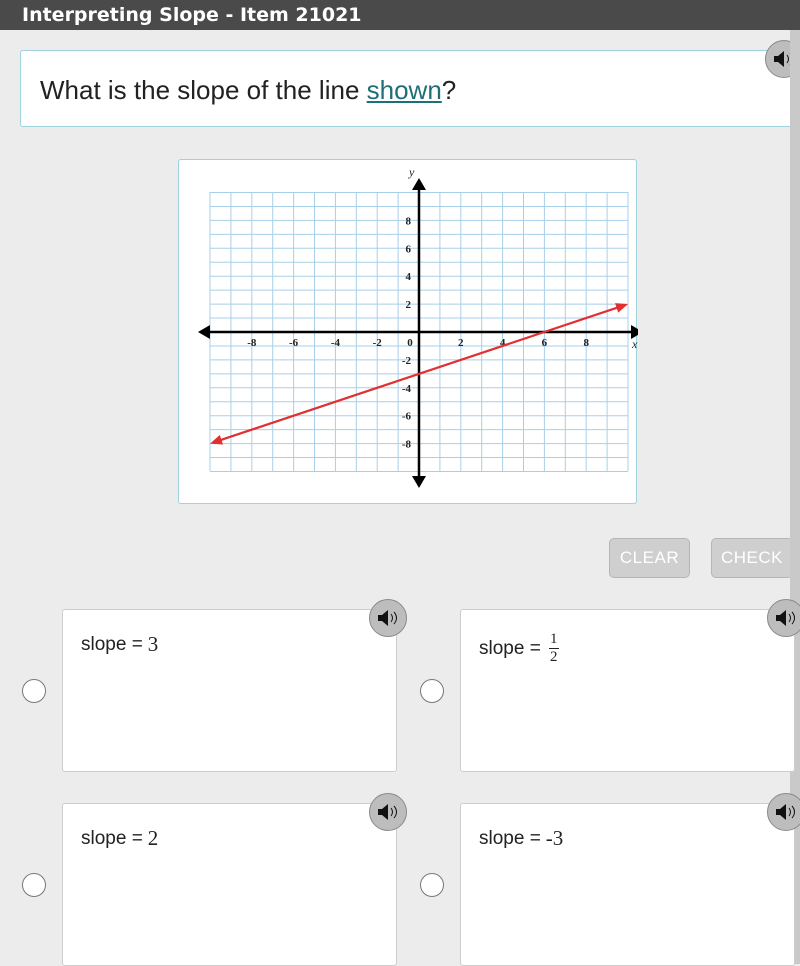  What do you see at coordinates (153, 838) in the screenshot?
I see `choice-value: 2` at bounding box center [153, 838].